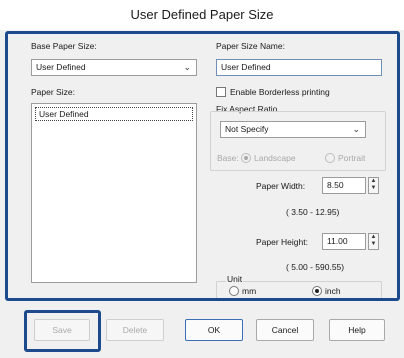 This screenshot has height=358, width=404. What do you see at coordinates (62, 331) in the screenshot?
I see `save-highlight-frame` at bounding box center [62, 331].